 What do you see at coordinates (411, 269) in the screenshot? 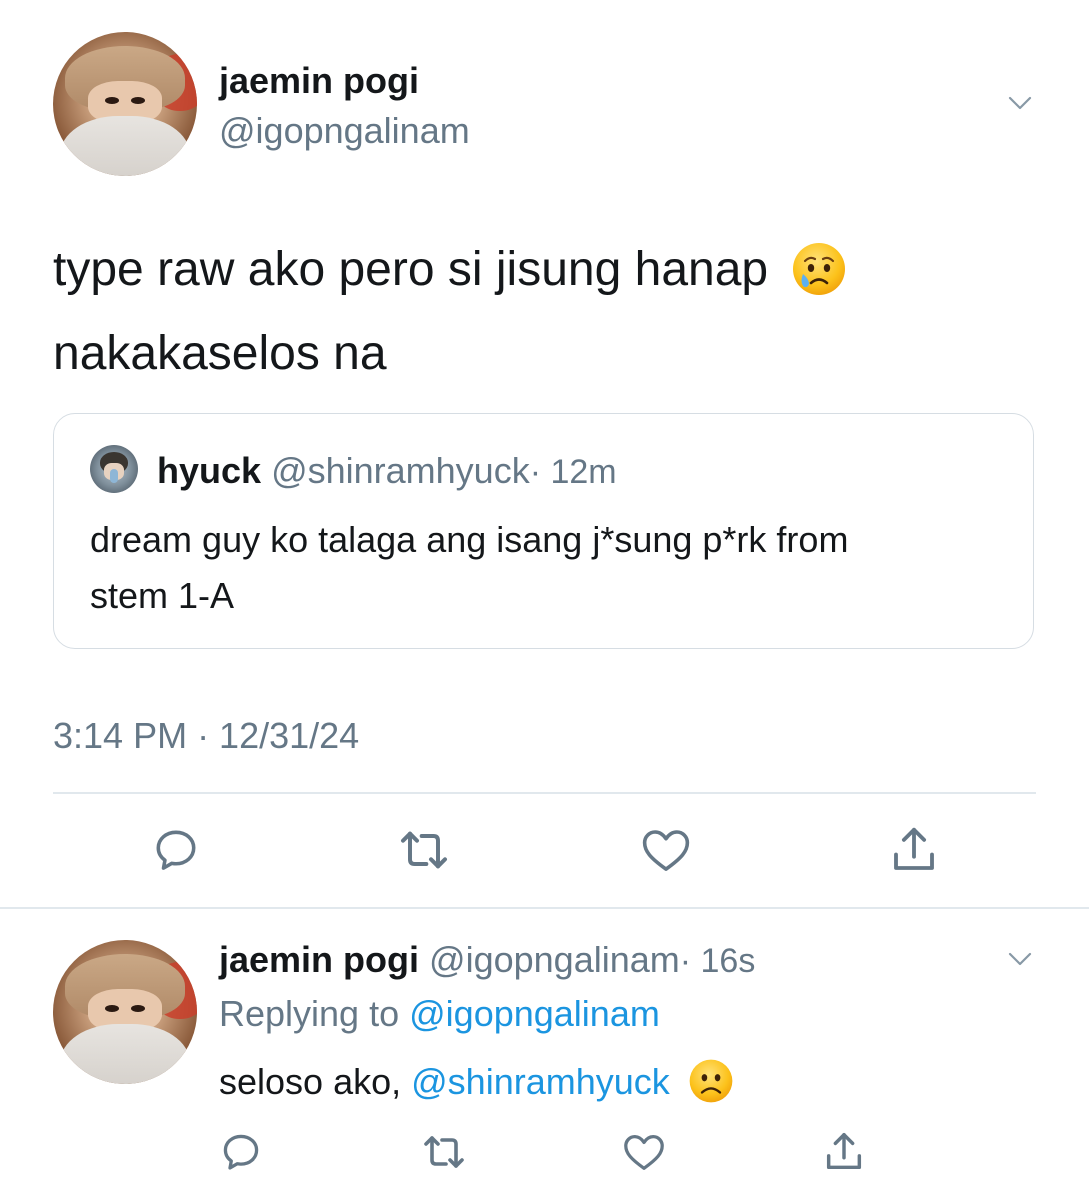
I see `tweet-text-line1: type raw ako pero si jisung hanap` at bounding box center [411, 269].